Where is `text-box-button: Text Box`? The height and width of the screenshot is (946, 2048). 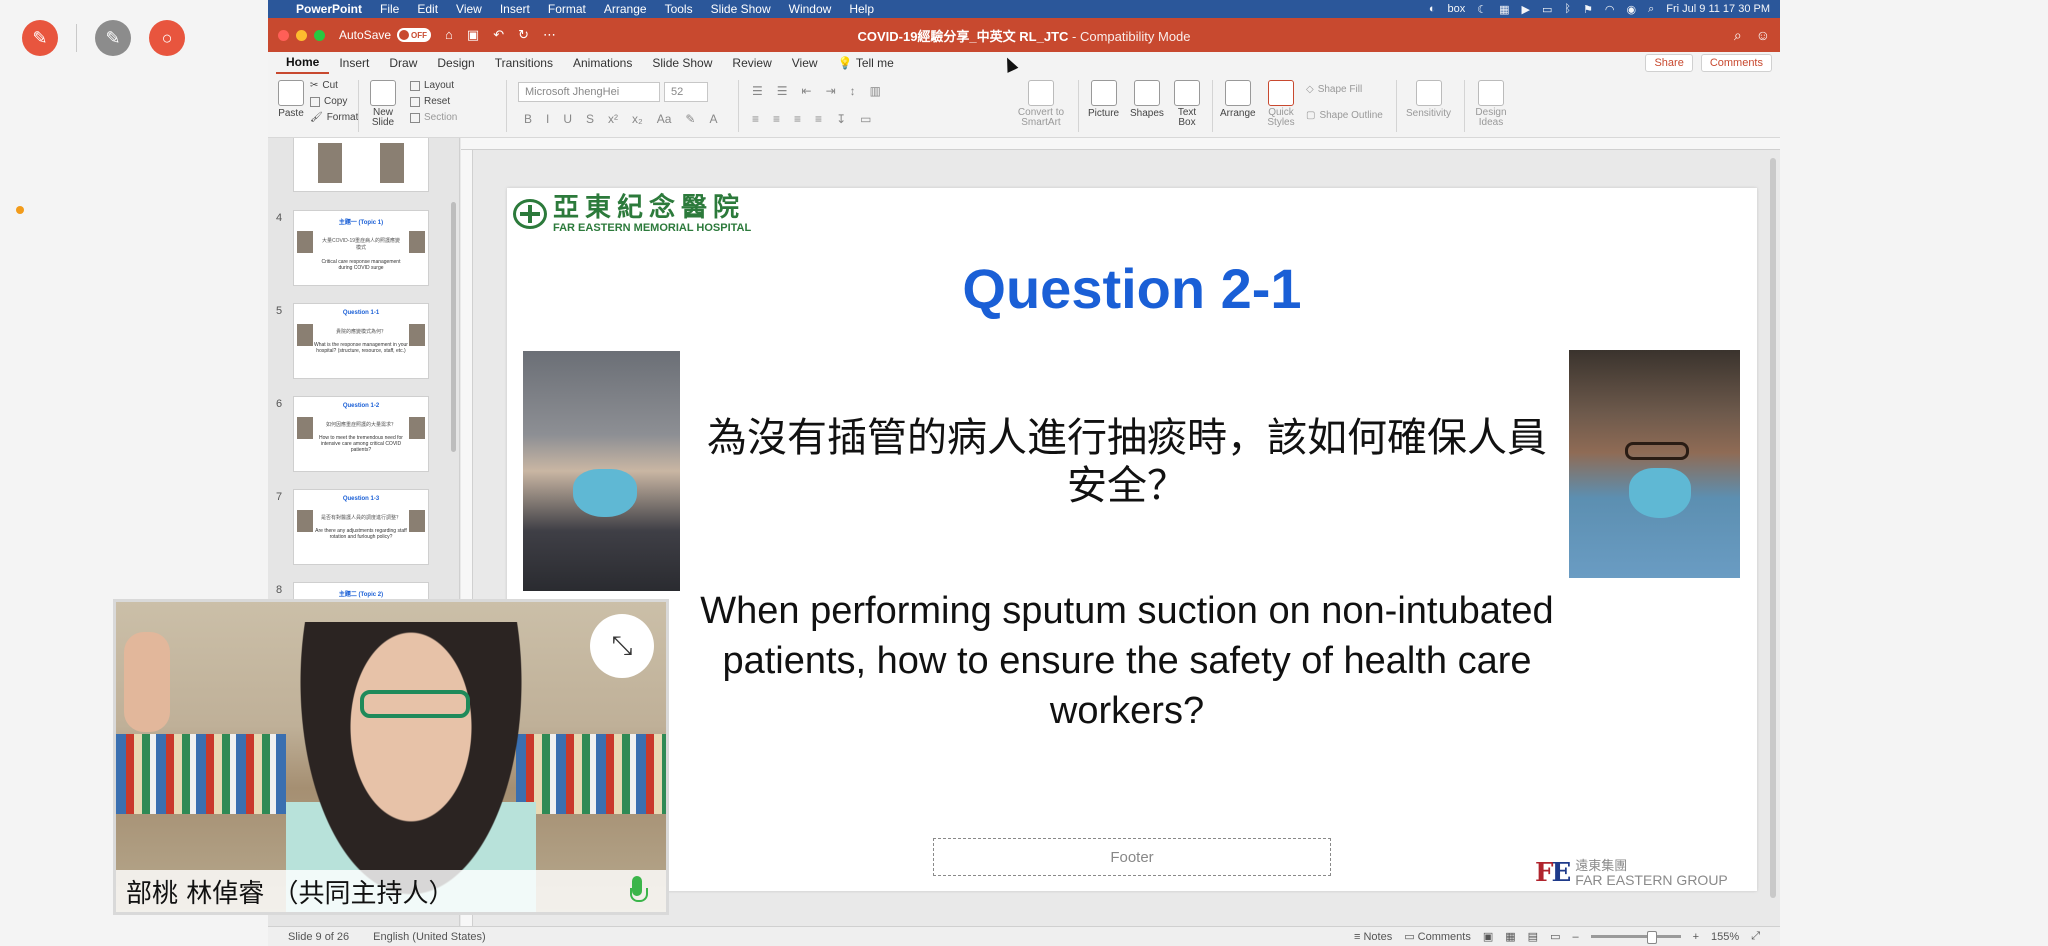
text-box-button: Text Box is located at coordinates (1187, 104).